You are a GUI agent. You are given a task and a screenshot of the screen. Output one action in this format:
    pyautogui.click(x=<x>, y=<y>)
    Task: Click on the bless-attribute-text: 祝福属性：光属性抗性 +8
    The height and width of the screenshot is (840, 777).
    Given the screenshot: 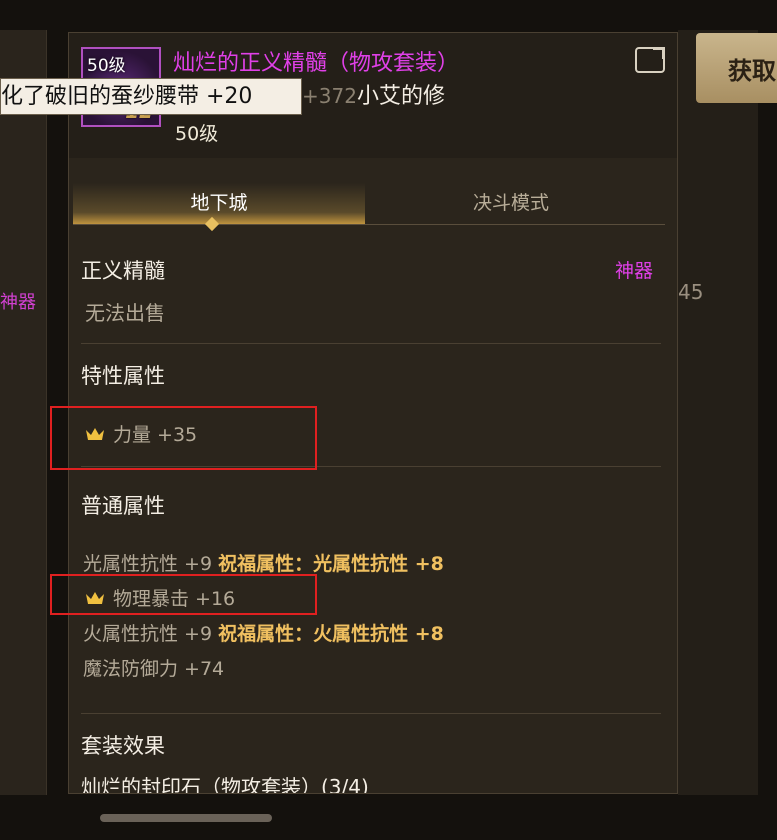 What is the action you would take?
    pyautogui.click(x=331, y=564)
    